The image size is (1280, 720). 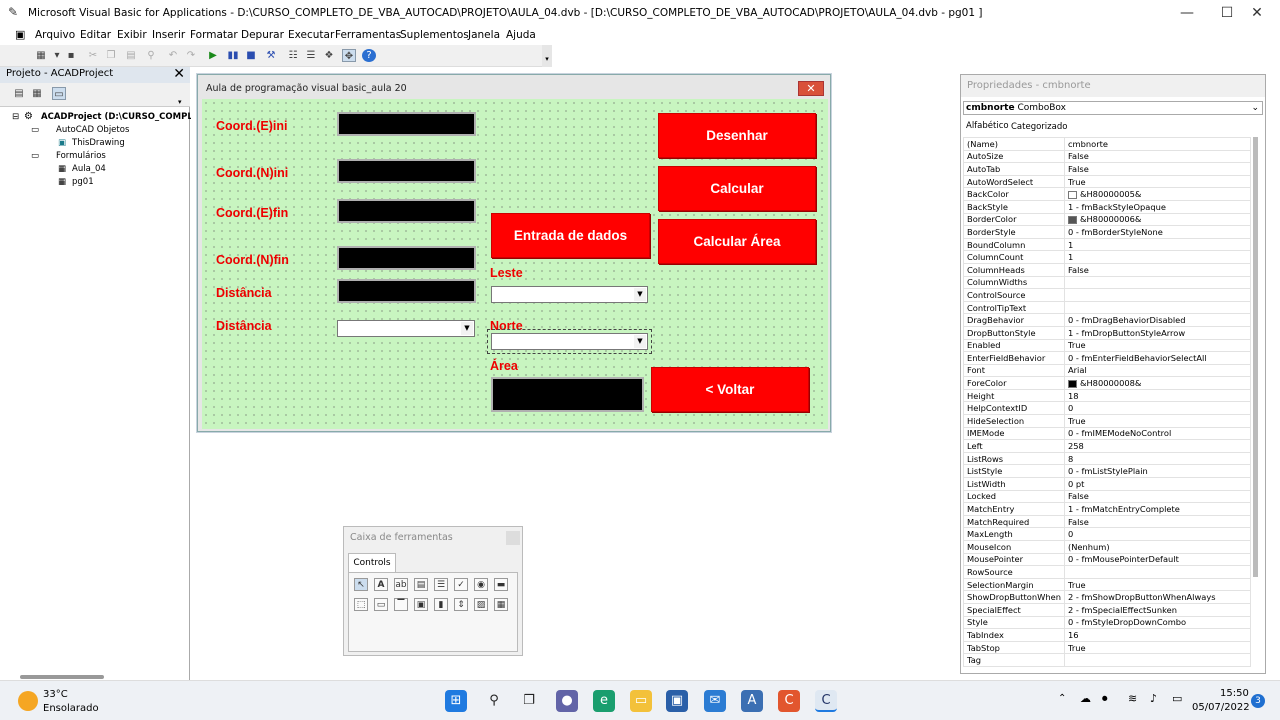 I want to click on menu-executar: Executar, so click(x=311, y=35).